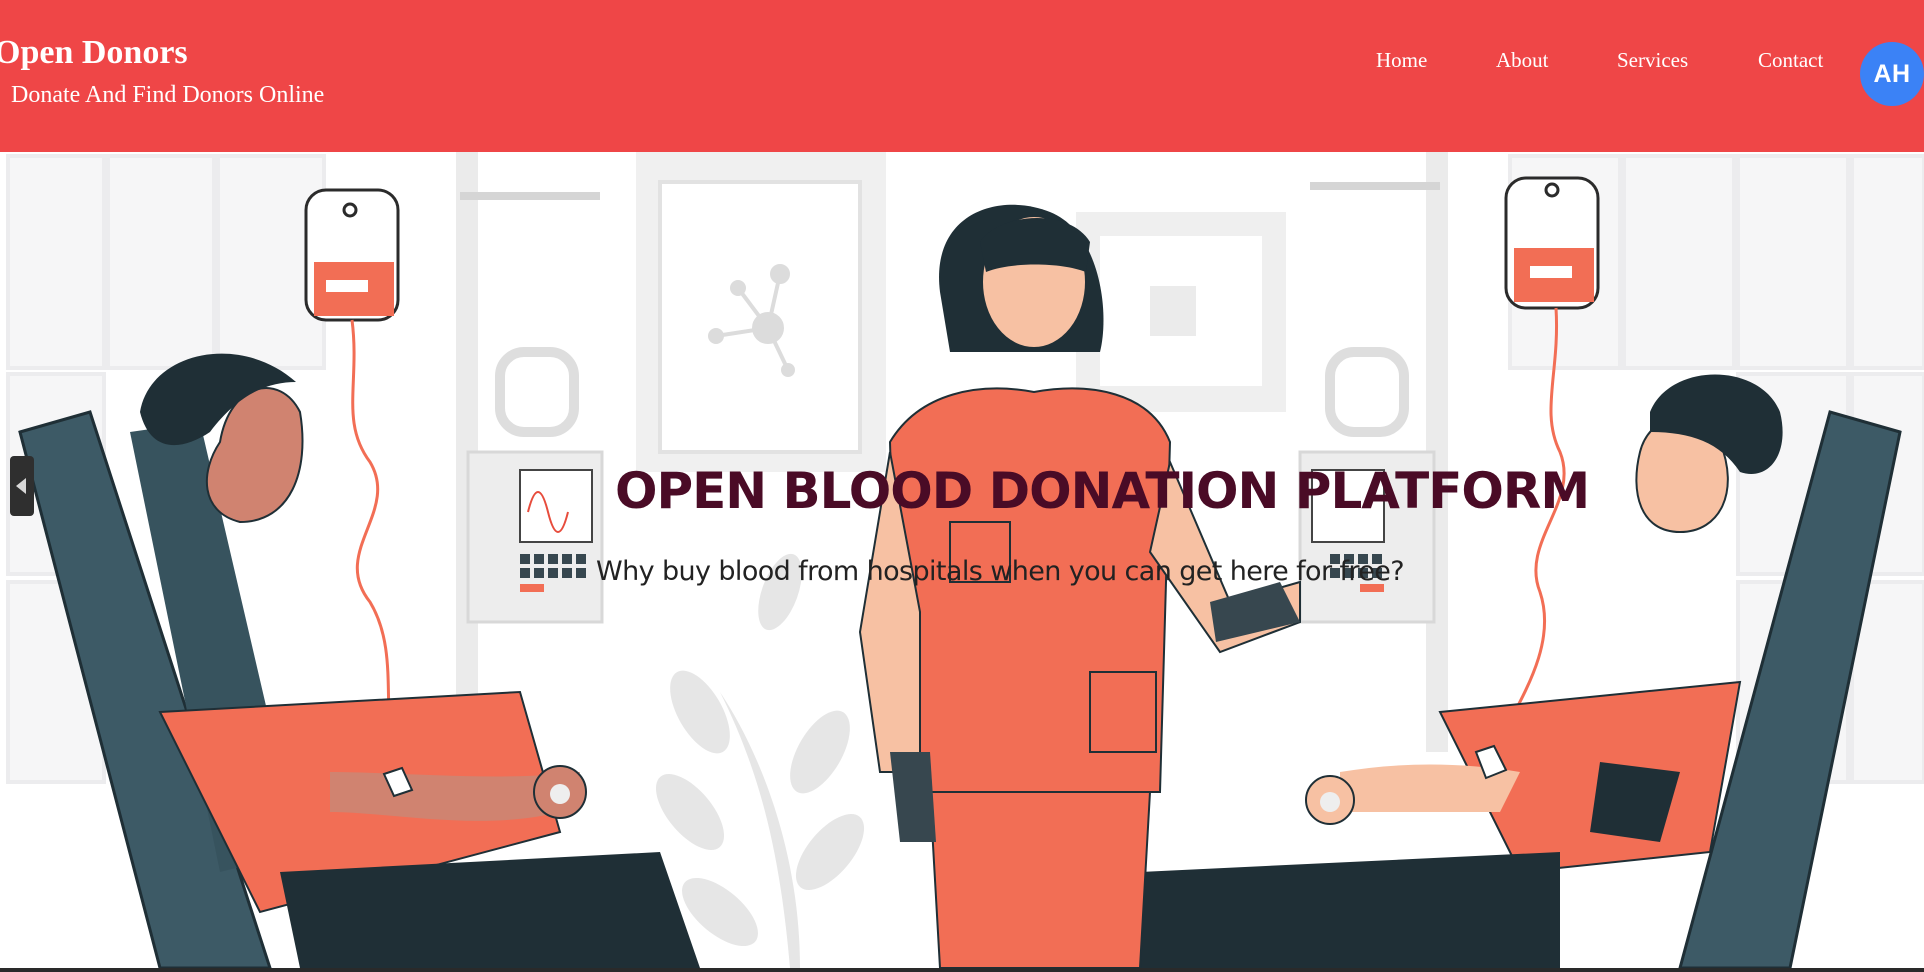 The image size is (1924, 972). I want to click on nav-services-link: Services, so click(1652, 60).